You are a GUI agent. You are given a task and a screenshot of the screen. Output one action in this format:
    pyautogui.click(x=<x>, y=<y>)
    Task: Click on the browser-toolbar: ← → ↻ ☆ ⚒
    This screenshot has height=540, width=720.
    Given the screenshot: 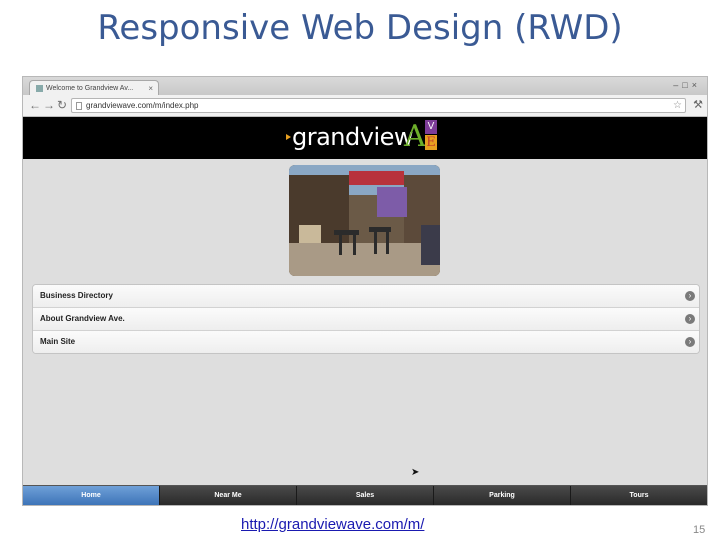 What is the action you would take?
    pyautogui.click(x=365, y=106)
    